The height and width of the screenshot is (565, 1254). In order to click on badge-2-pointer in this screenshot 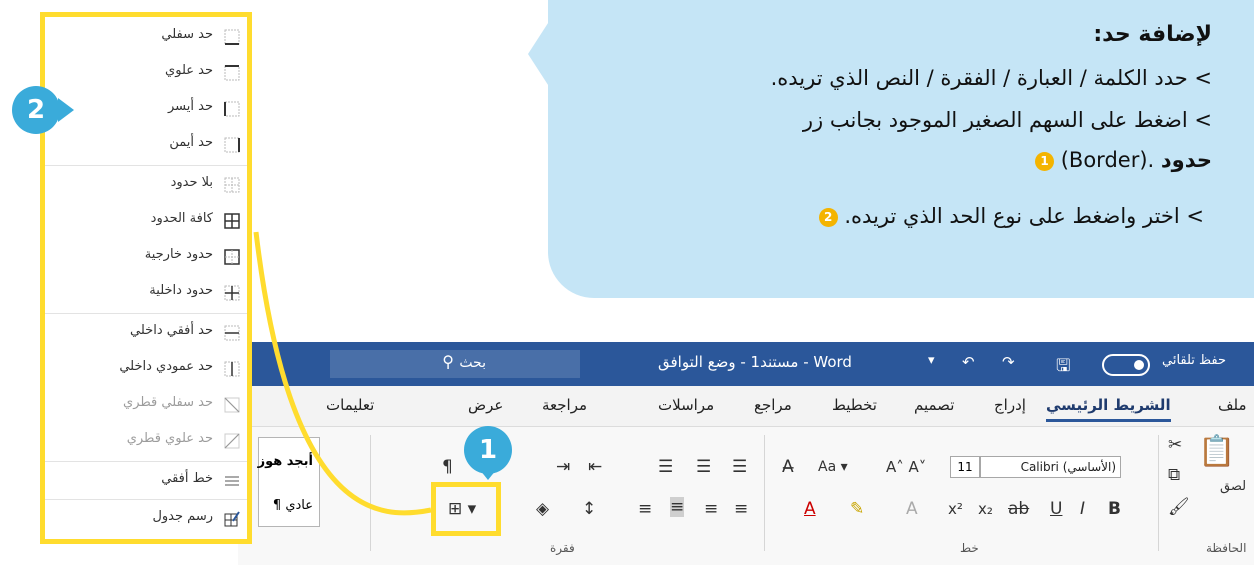, I will do `click(66, 110)`.